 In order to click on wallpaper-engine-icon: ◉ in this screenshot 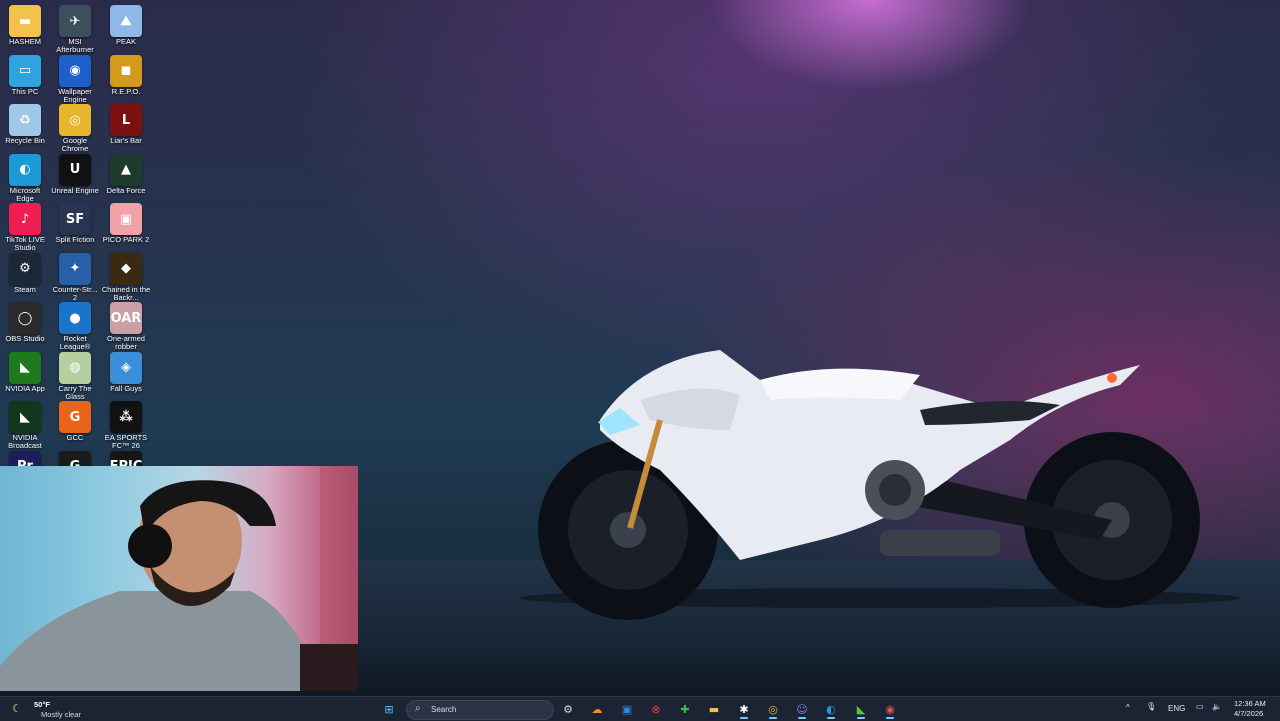, I will do `click(75, 70)`.